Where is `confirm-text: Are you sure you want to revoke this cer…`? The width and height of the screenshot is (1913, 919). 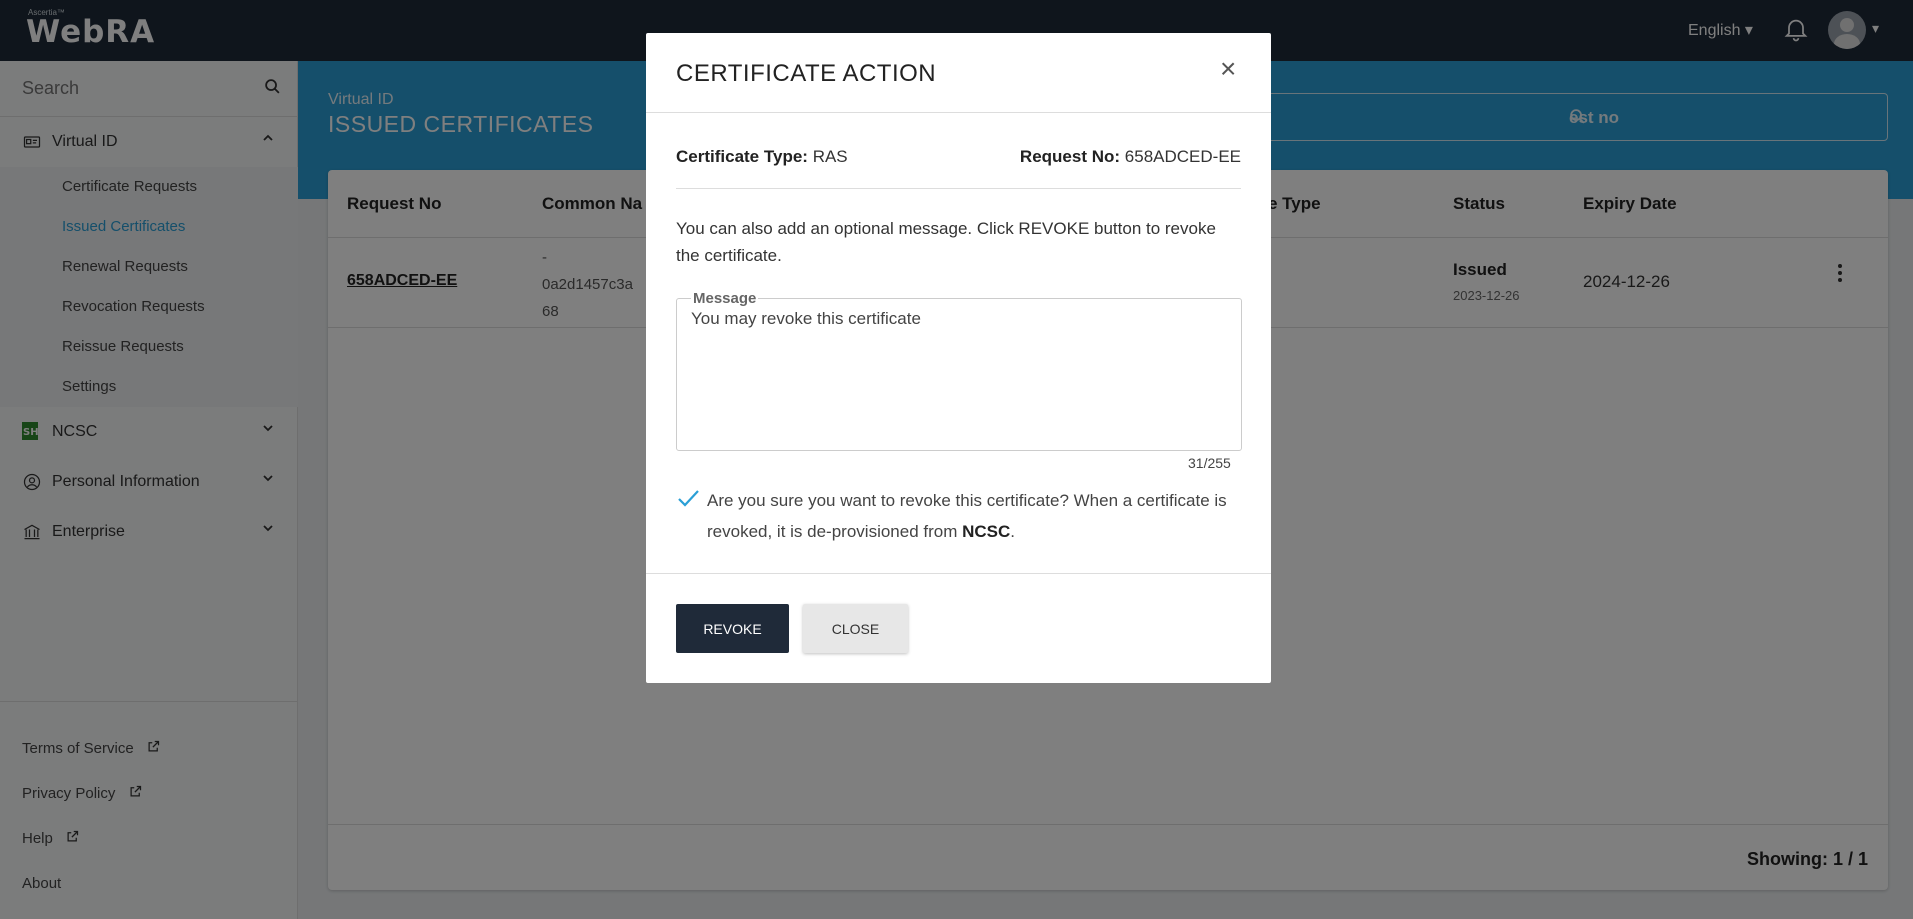 confirm-text: Are you sure you want to revoke this cer… is located at coordinates (974, 516).